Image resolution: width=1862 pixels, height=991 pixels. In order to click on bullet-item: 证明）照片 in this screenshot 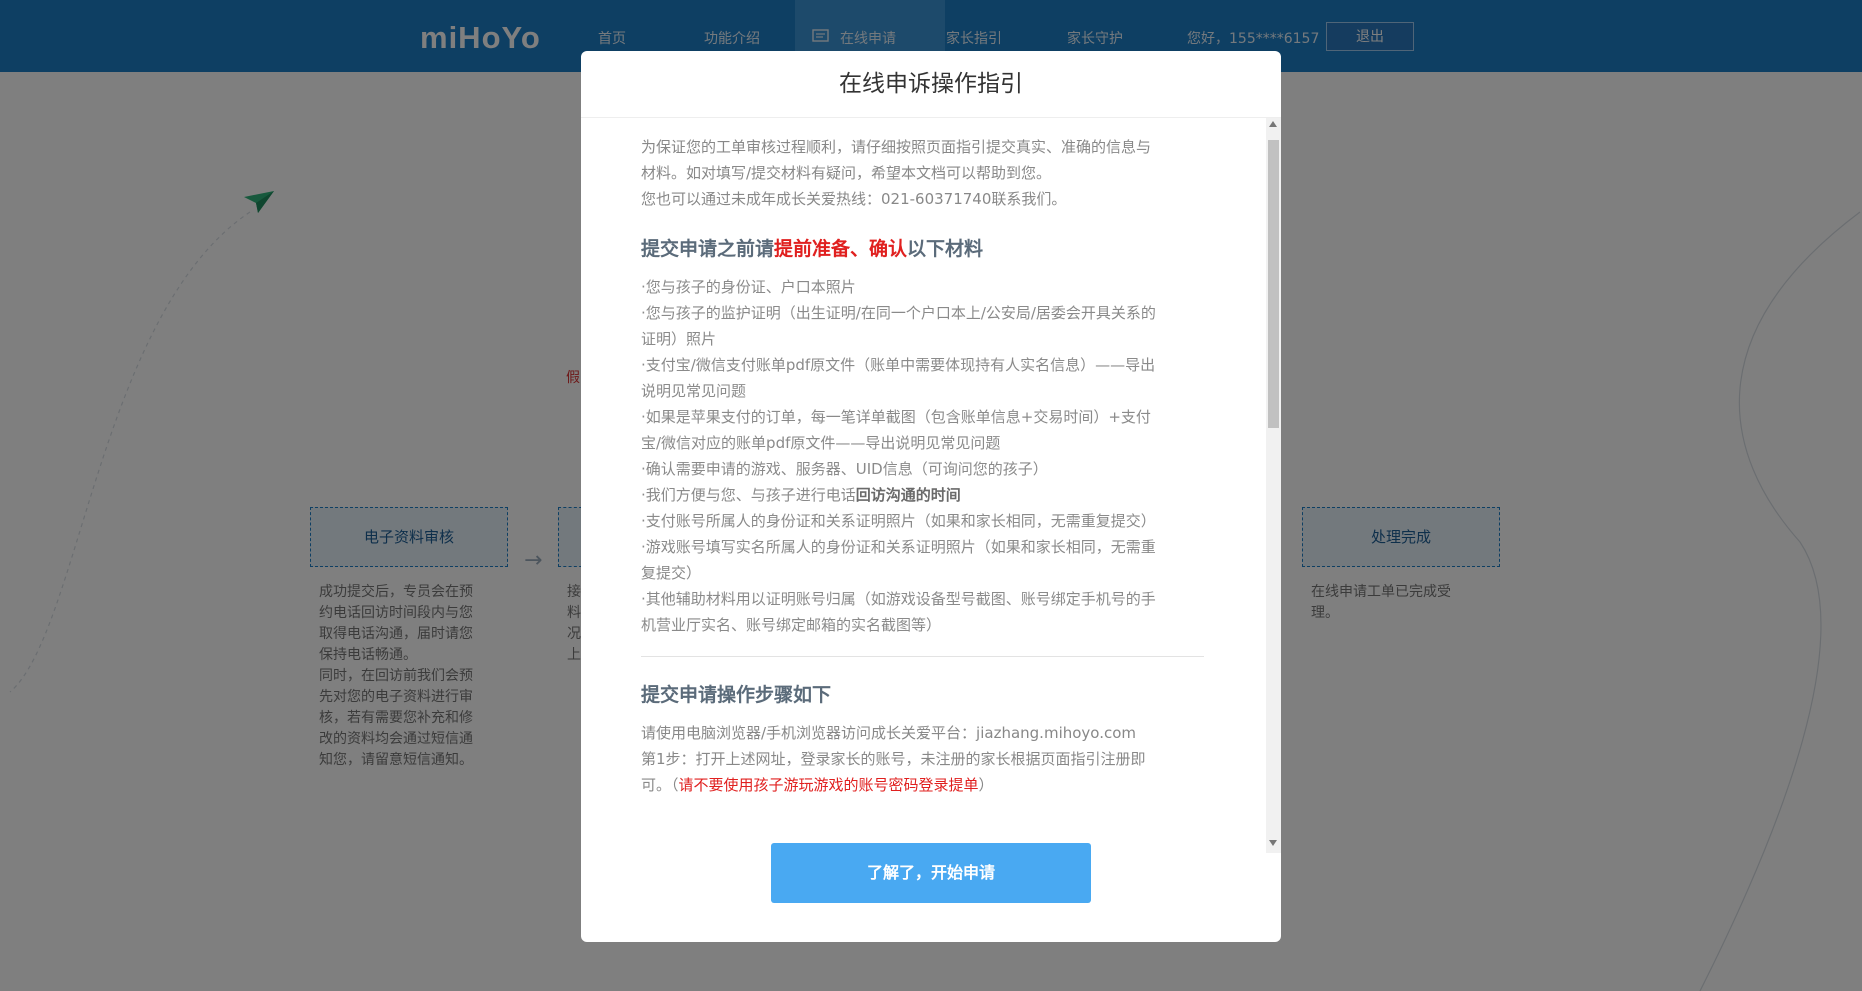, I will do `click(679, 339)`.